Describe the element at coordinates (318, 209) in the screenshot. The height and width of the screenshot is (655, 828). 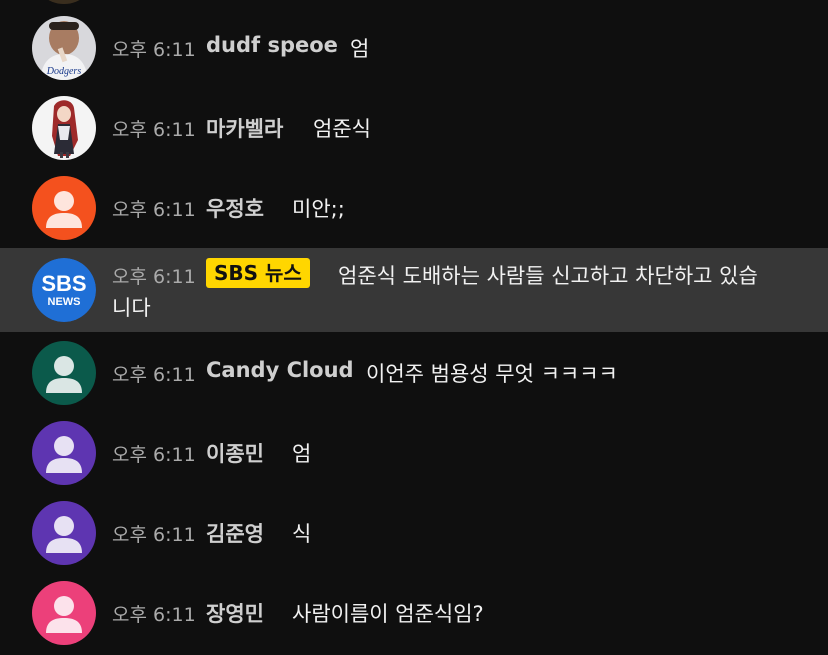
I see `message-text: 미안;;` at that location.